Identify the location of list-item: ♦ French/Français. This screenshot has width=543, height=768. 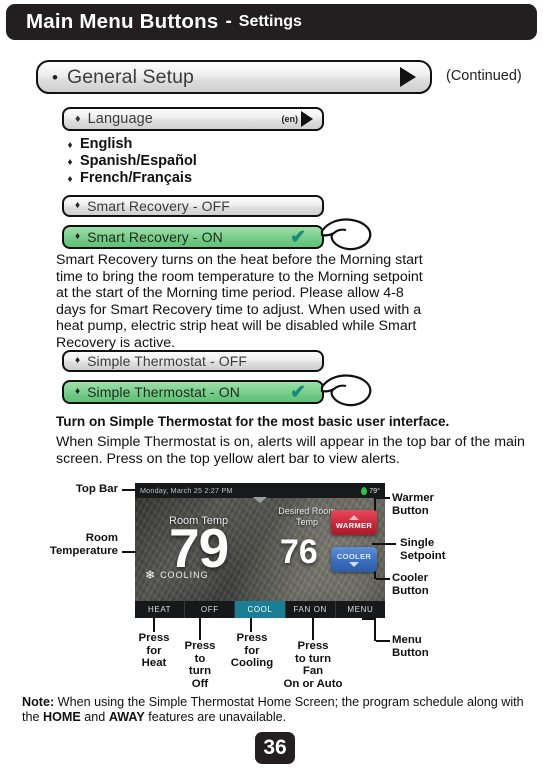
(128, 178).